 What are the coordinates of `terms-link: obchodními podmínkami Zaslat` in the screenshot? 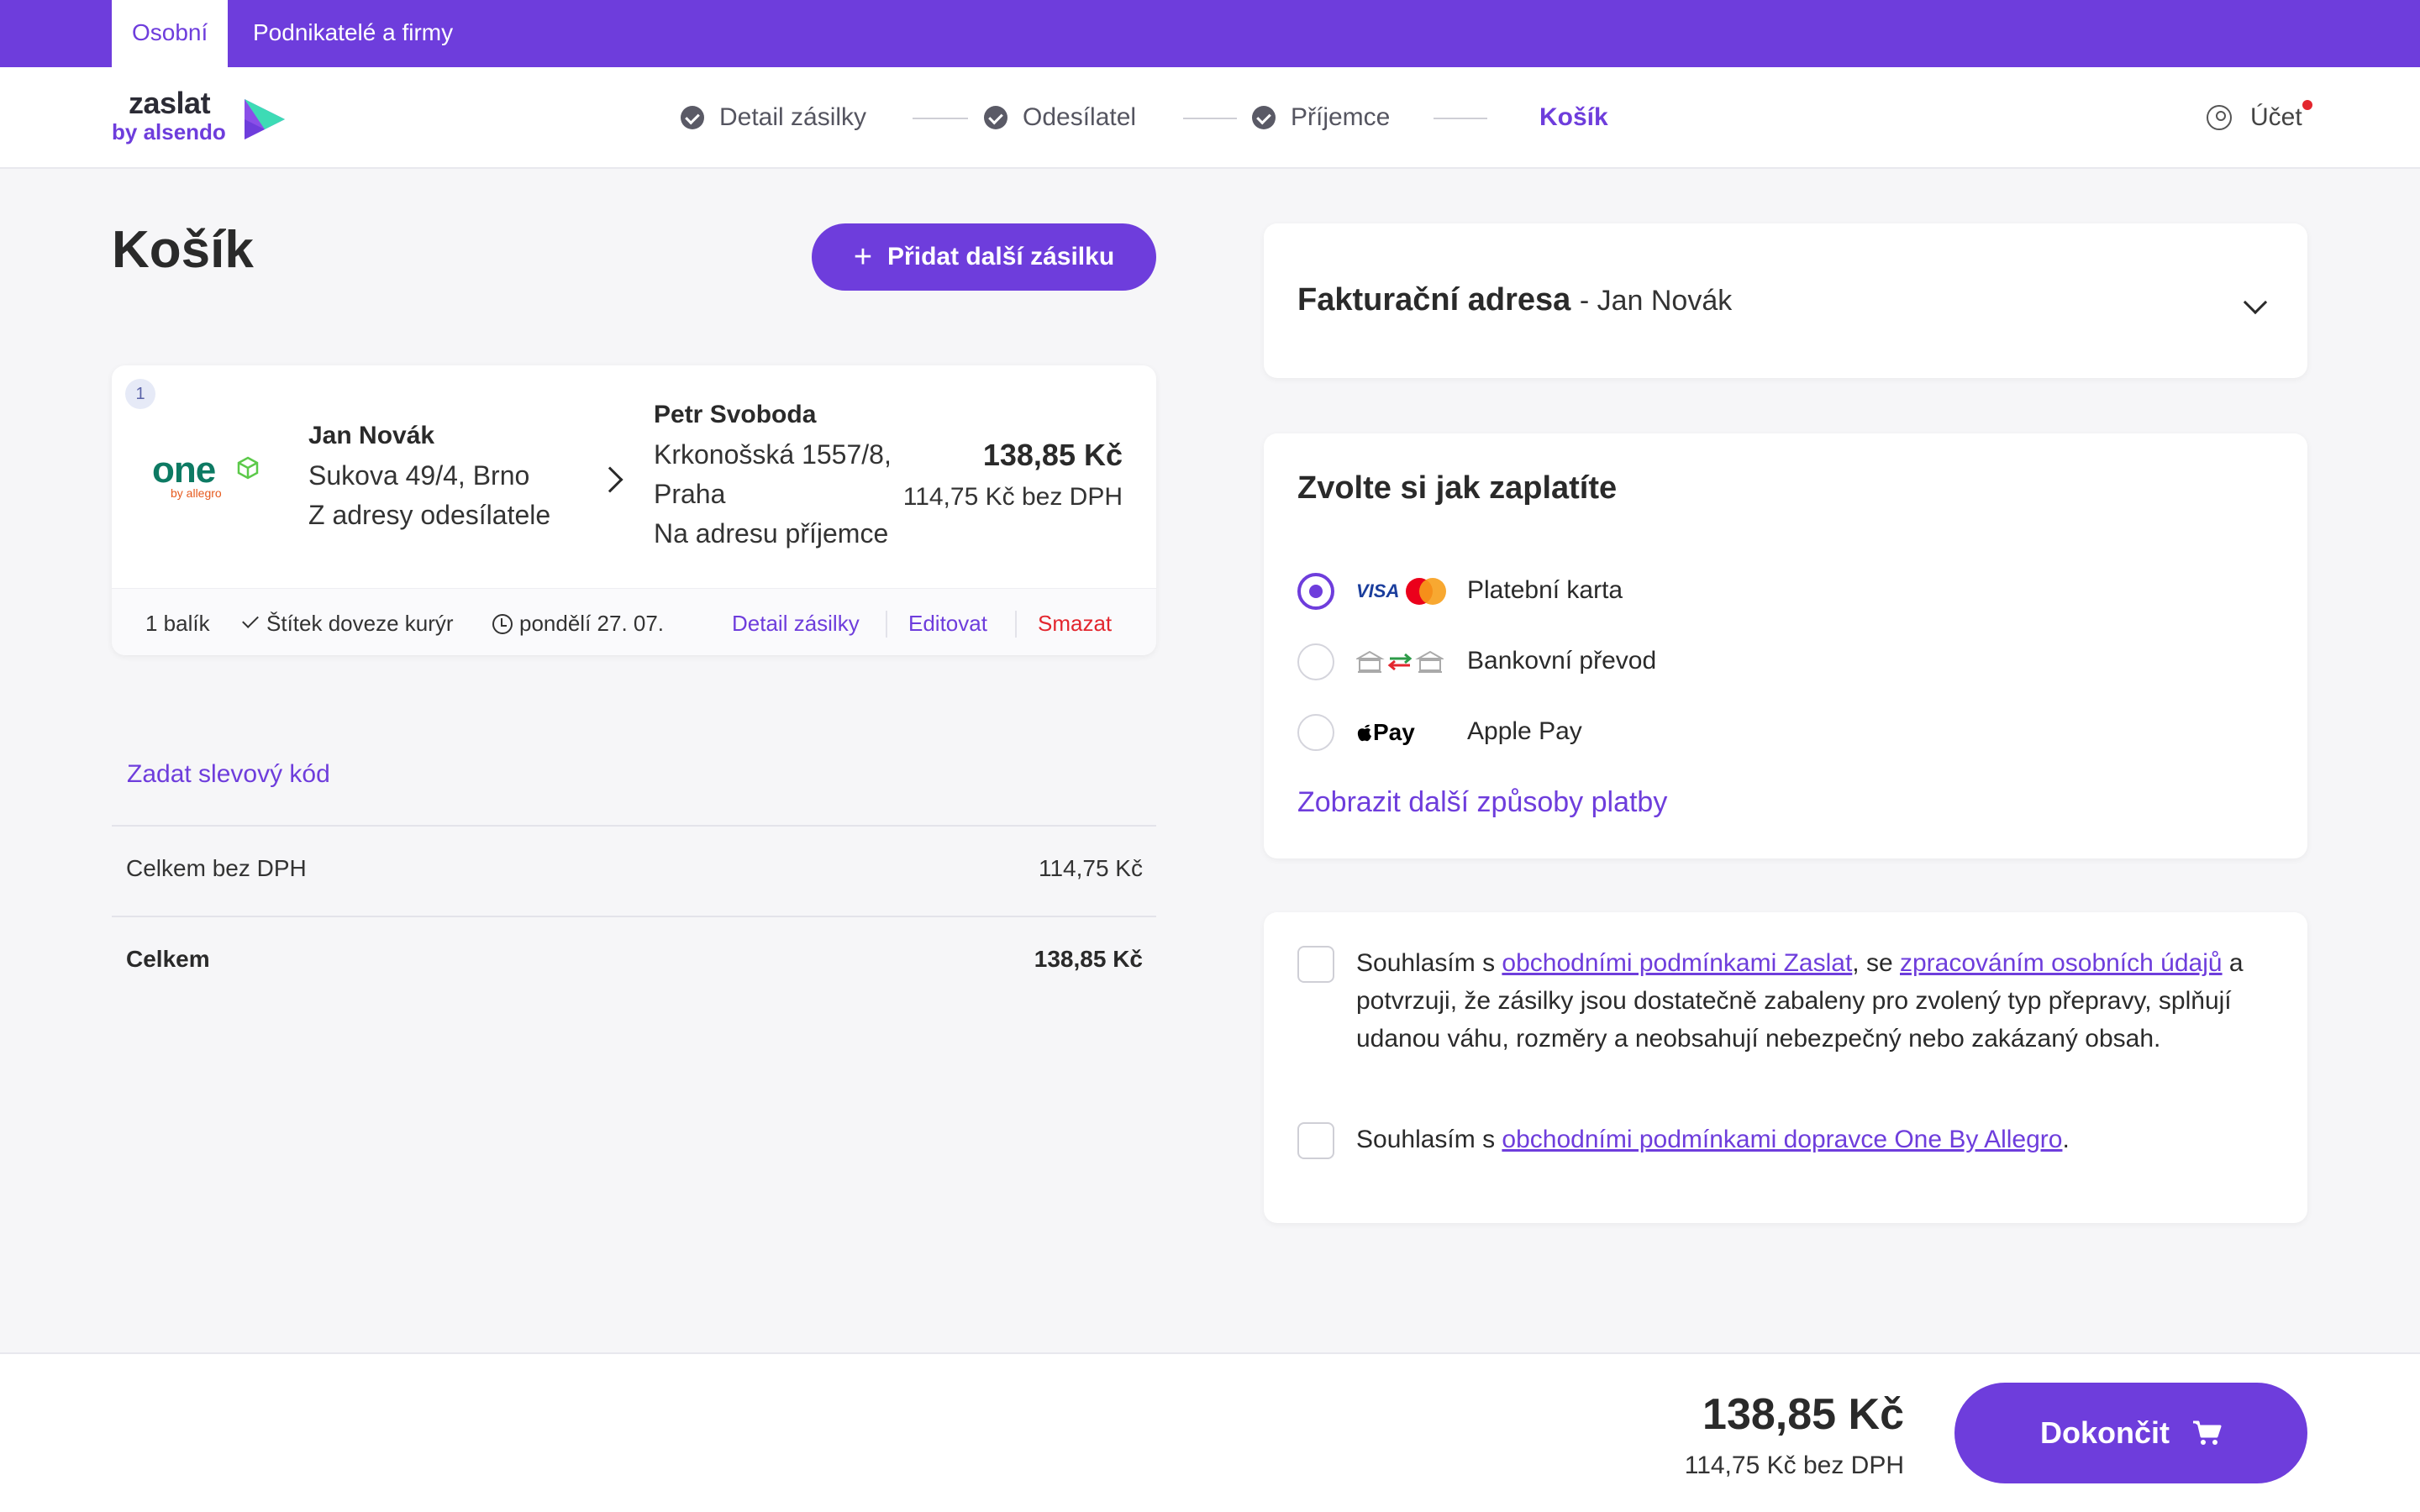 It's located at (1677, 963).